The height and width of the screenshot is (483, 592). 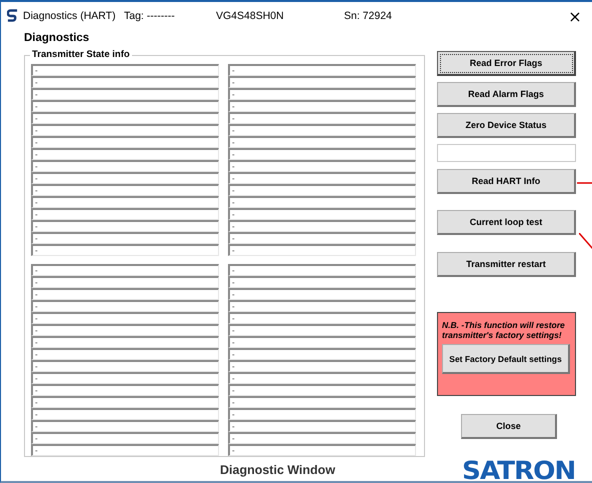 What do you see at coordinates (368, 16) in the screenshot?
I see `serial-number: Sn: 72924` at bounding box center [368, 16].